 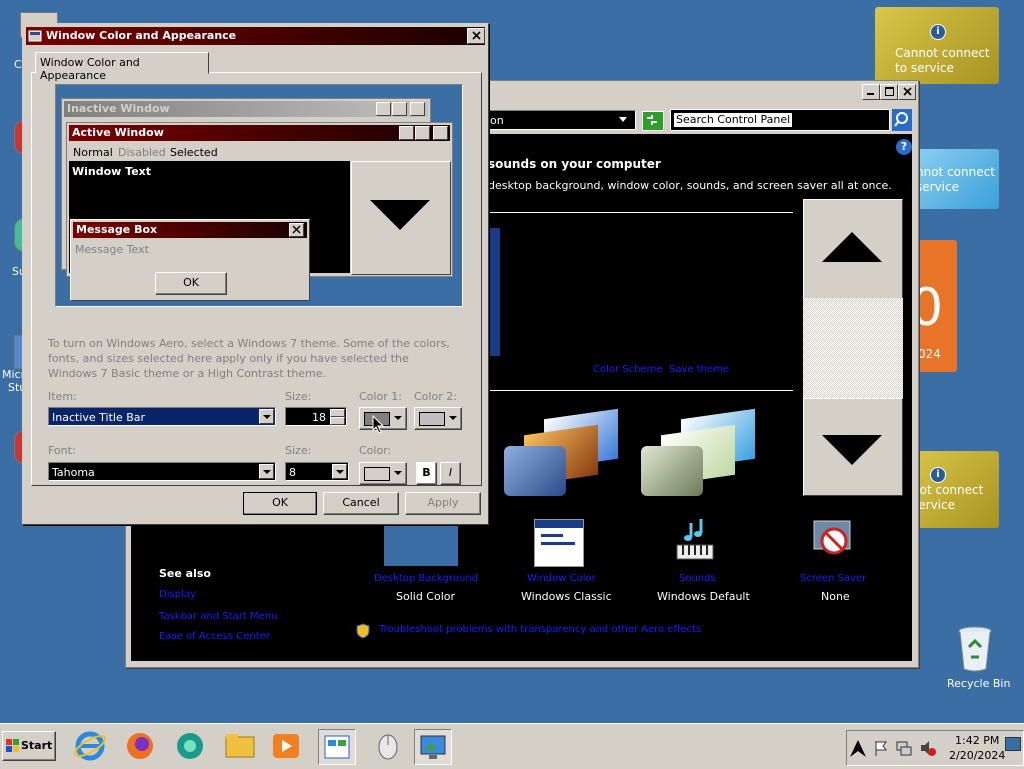 What do you see at coordinates (280, 503) in the screenshot?
I see `ok-button: OK` at bounding box center [280, 503].